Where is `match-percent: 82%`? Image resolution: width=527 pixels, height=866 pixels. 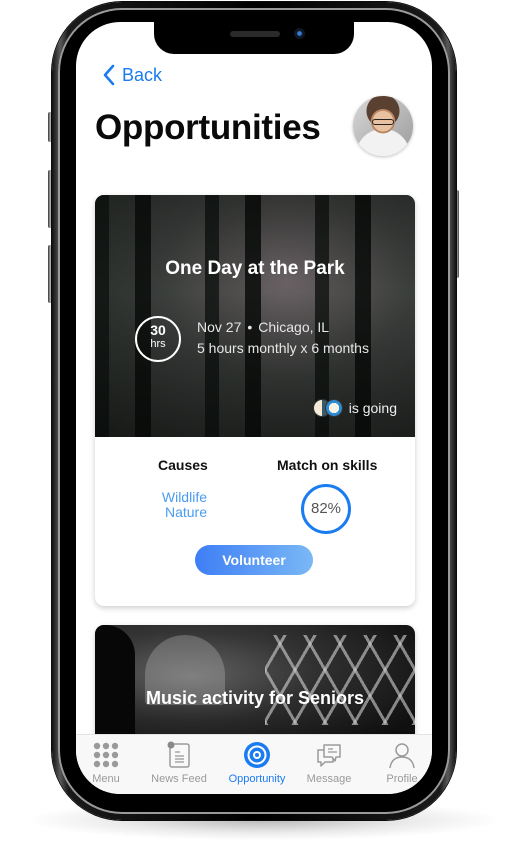 match-percent: 82% is located at coordinates (326, 508).